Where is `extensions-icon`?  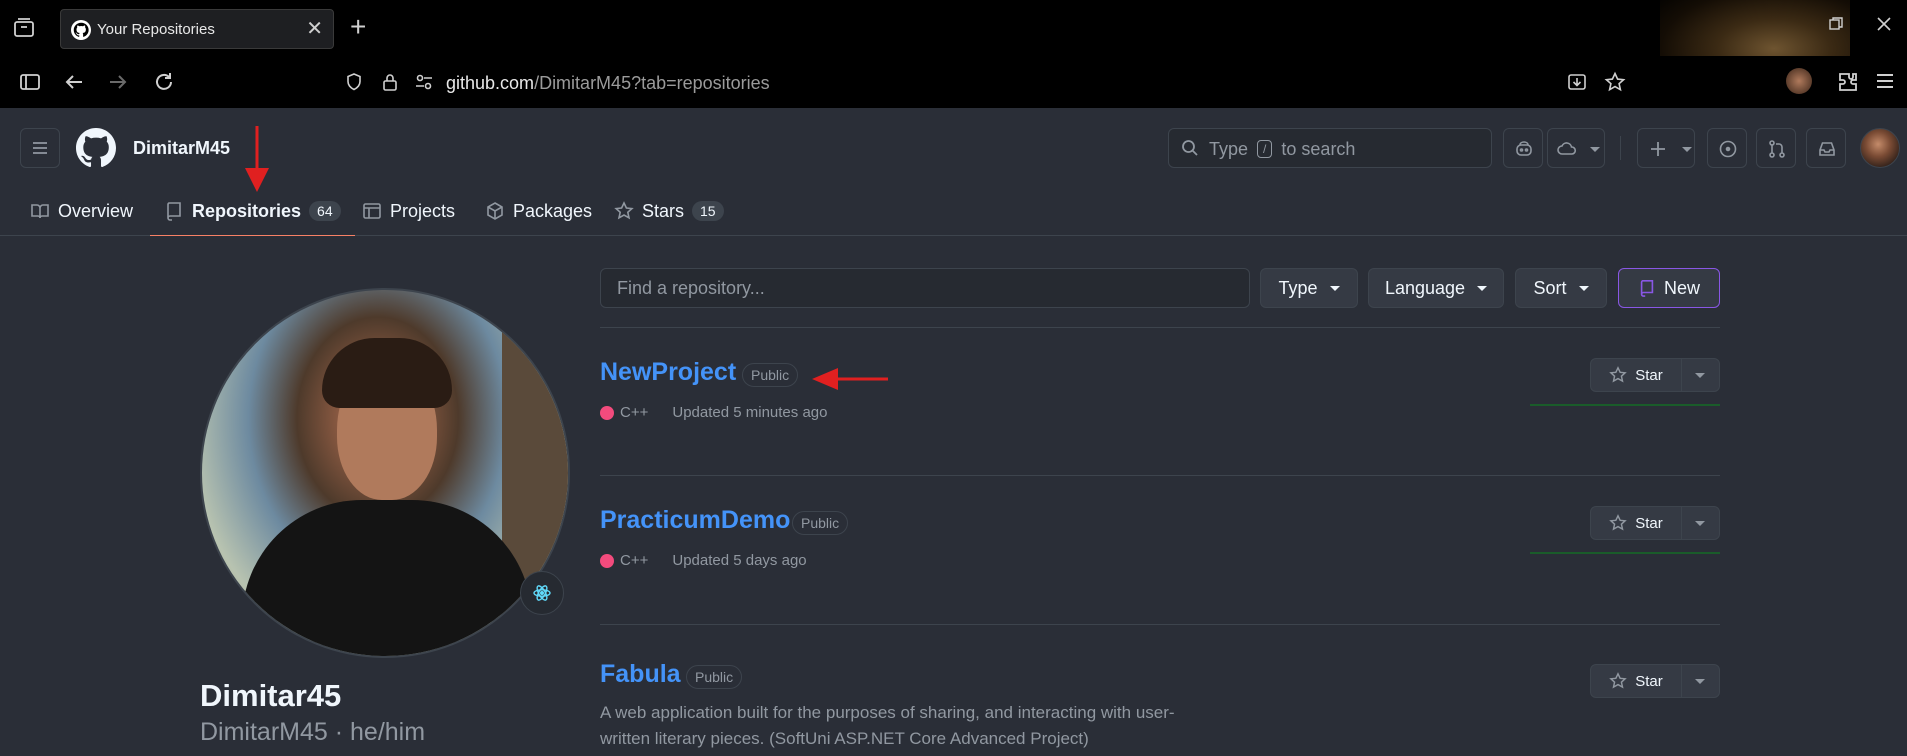
extensions-icon is located at coordinates (1848, 84).